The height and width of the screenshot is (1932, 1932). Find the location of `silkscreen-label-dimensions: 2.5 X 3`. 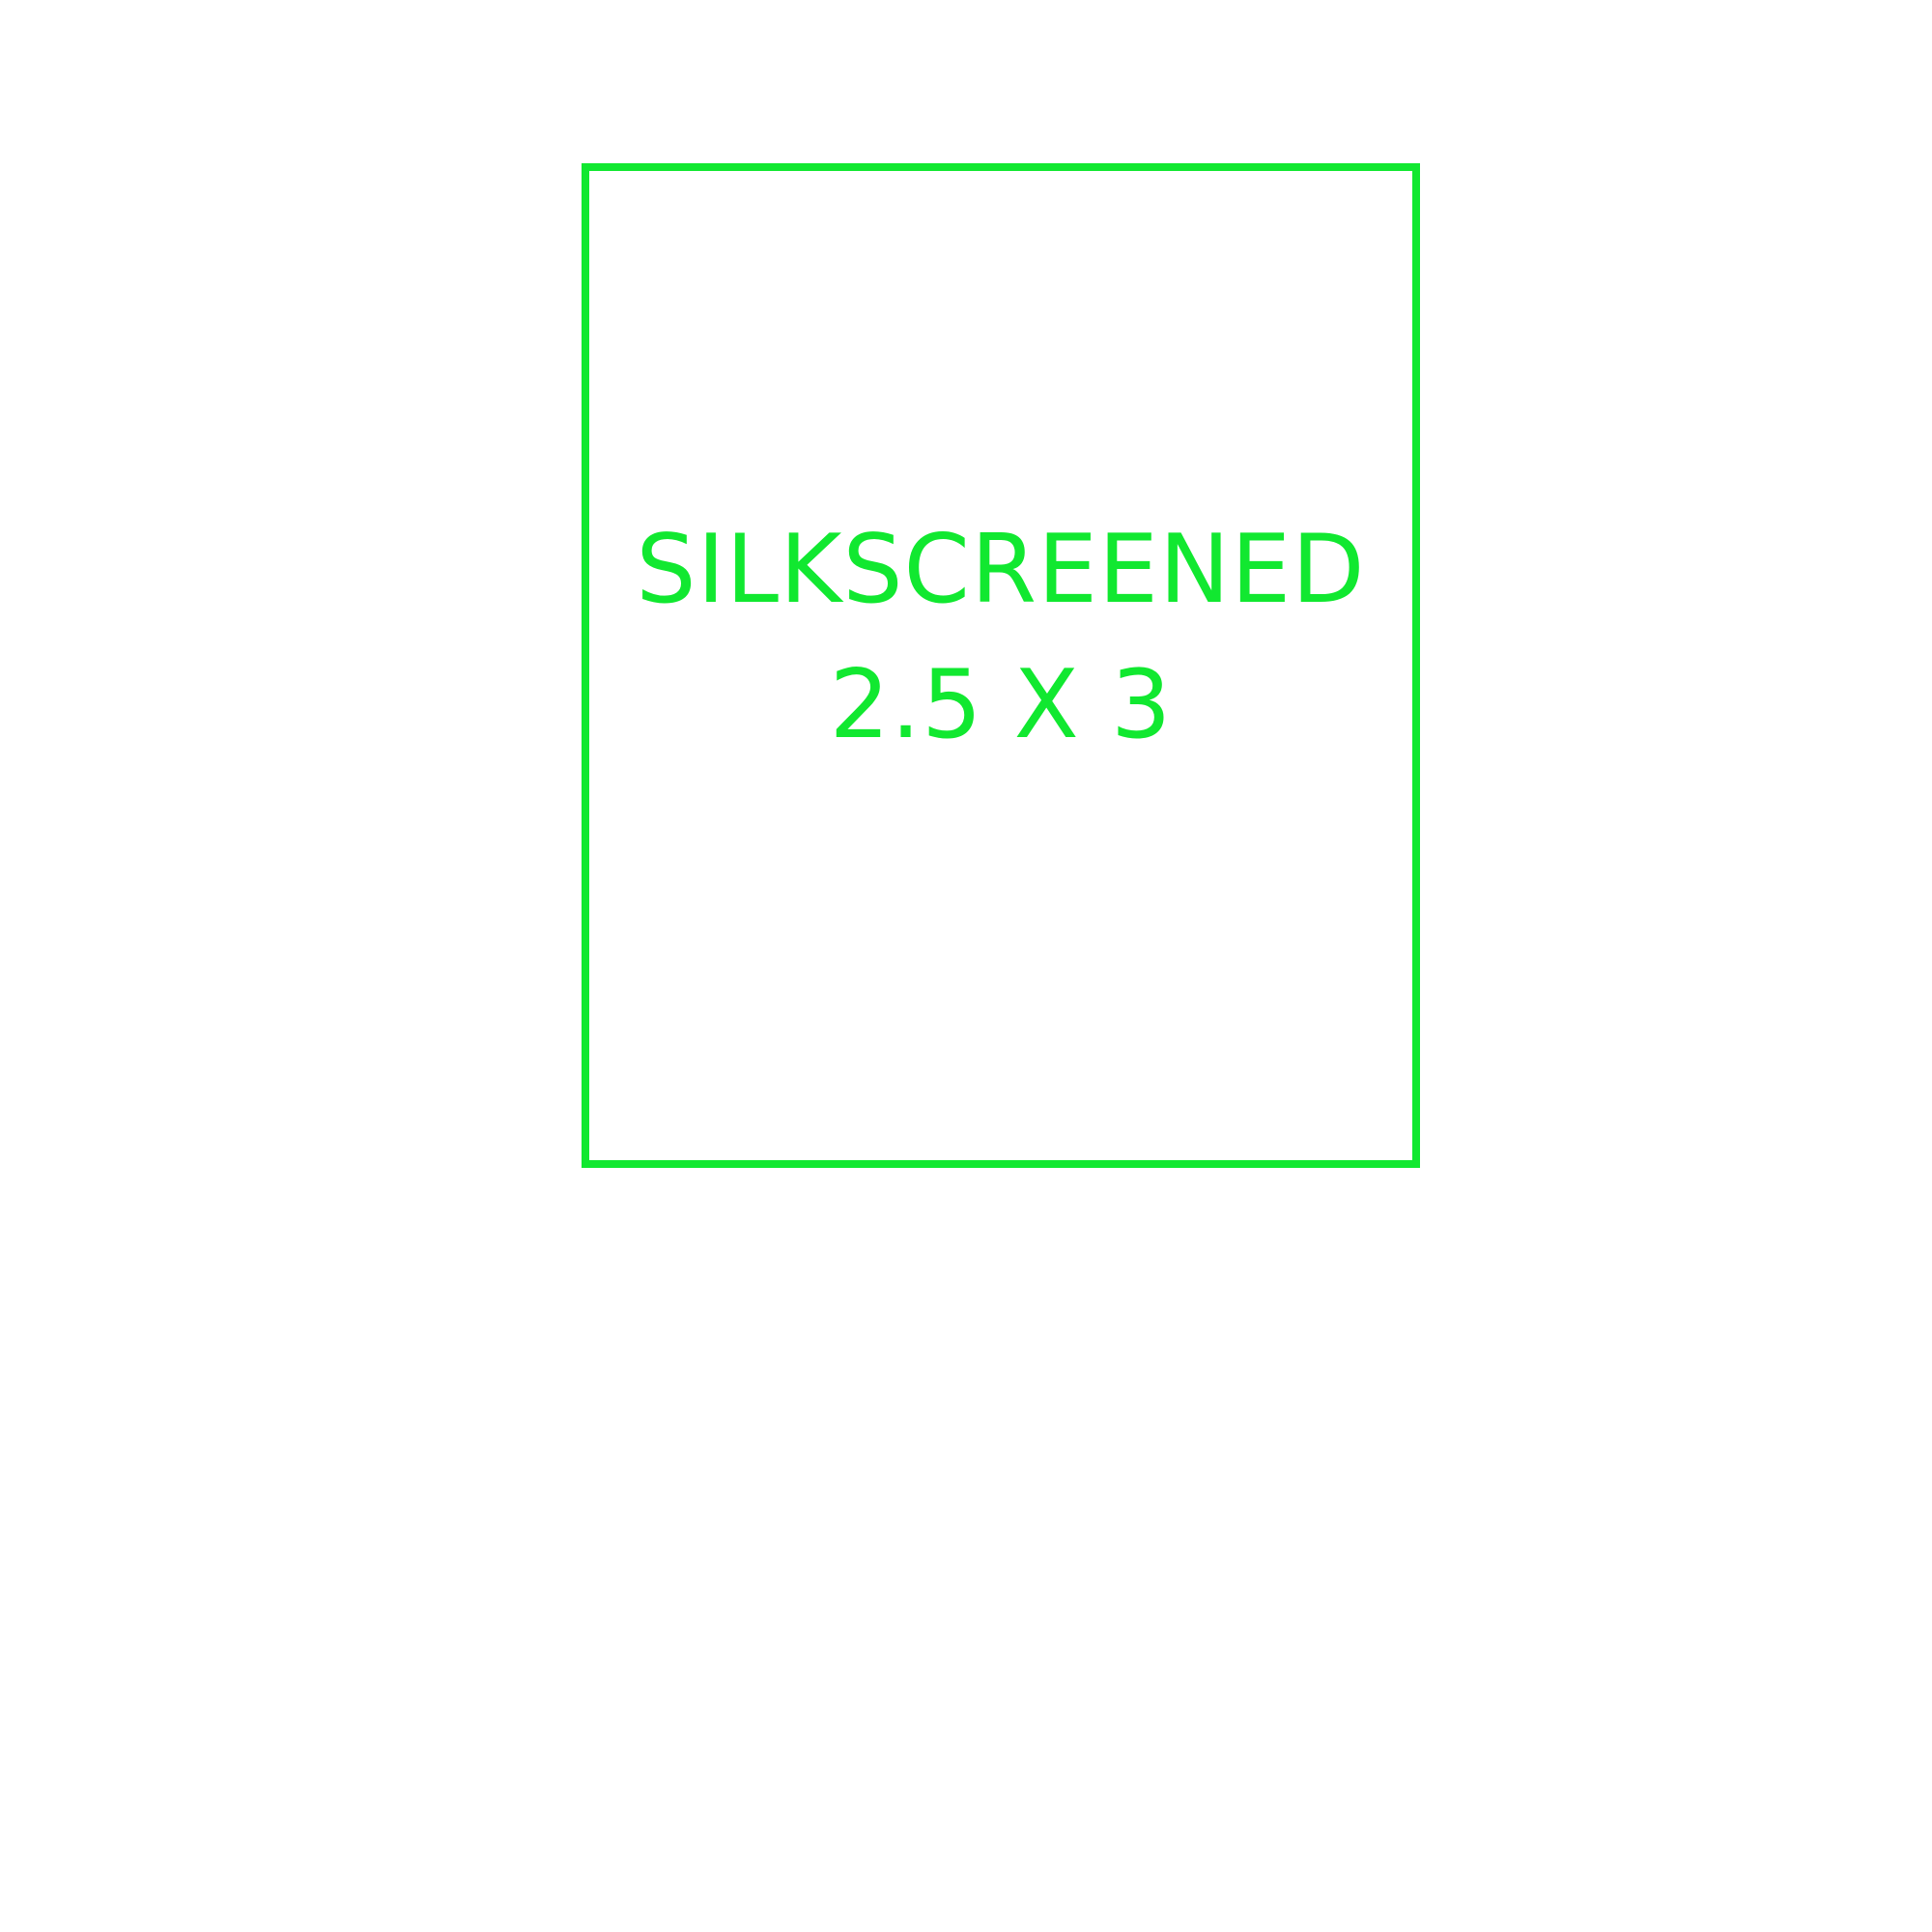

silkscreen-label-dimensions: 2.5 X 3 is located at coordinates (1001, 705).